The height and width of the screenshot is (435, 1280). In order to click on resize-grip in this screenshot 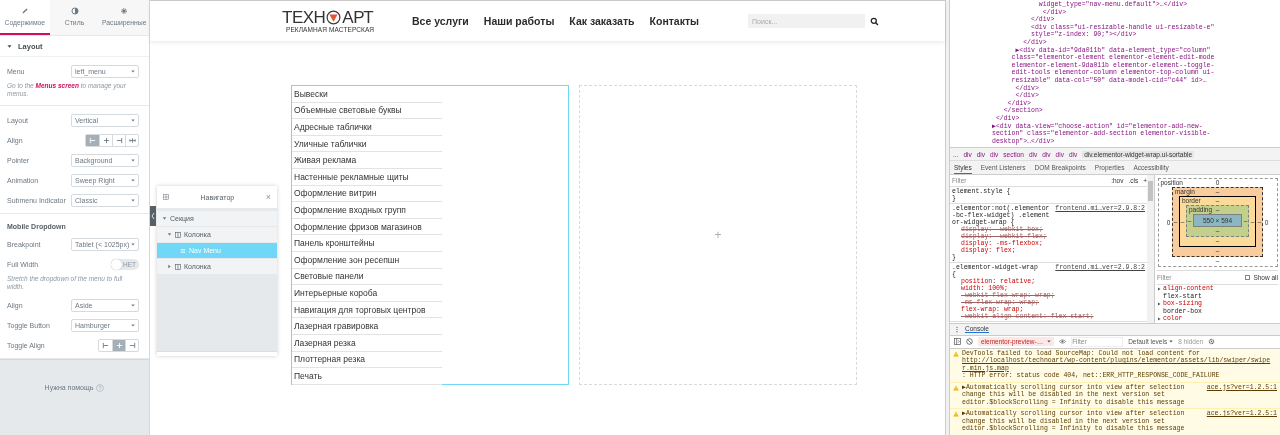, I will do `click(217, 353)`.